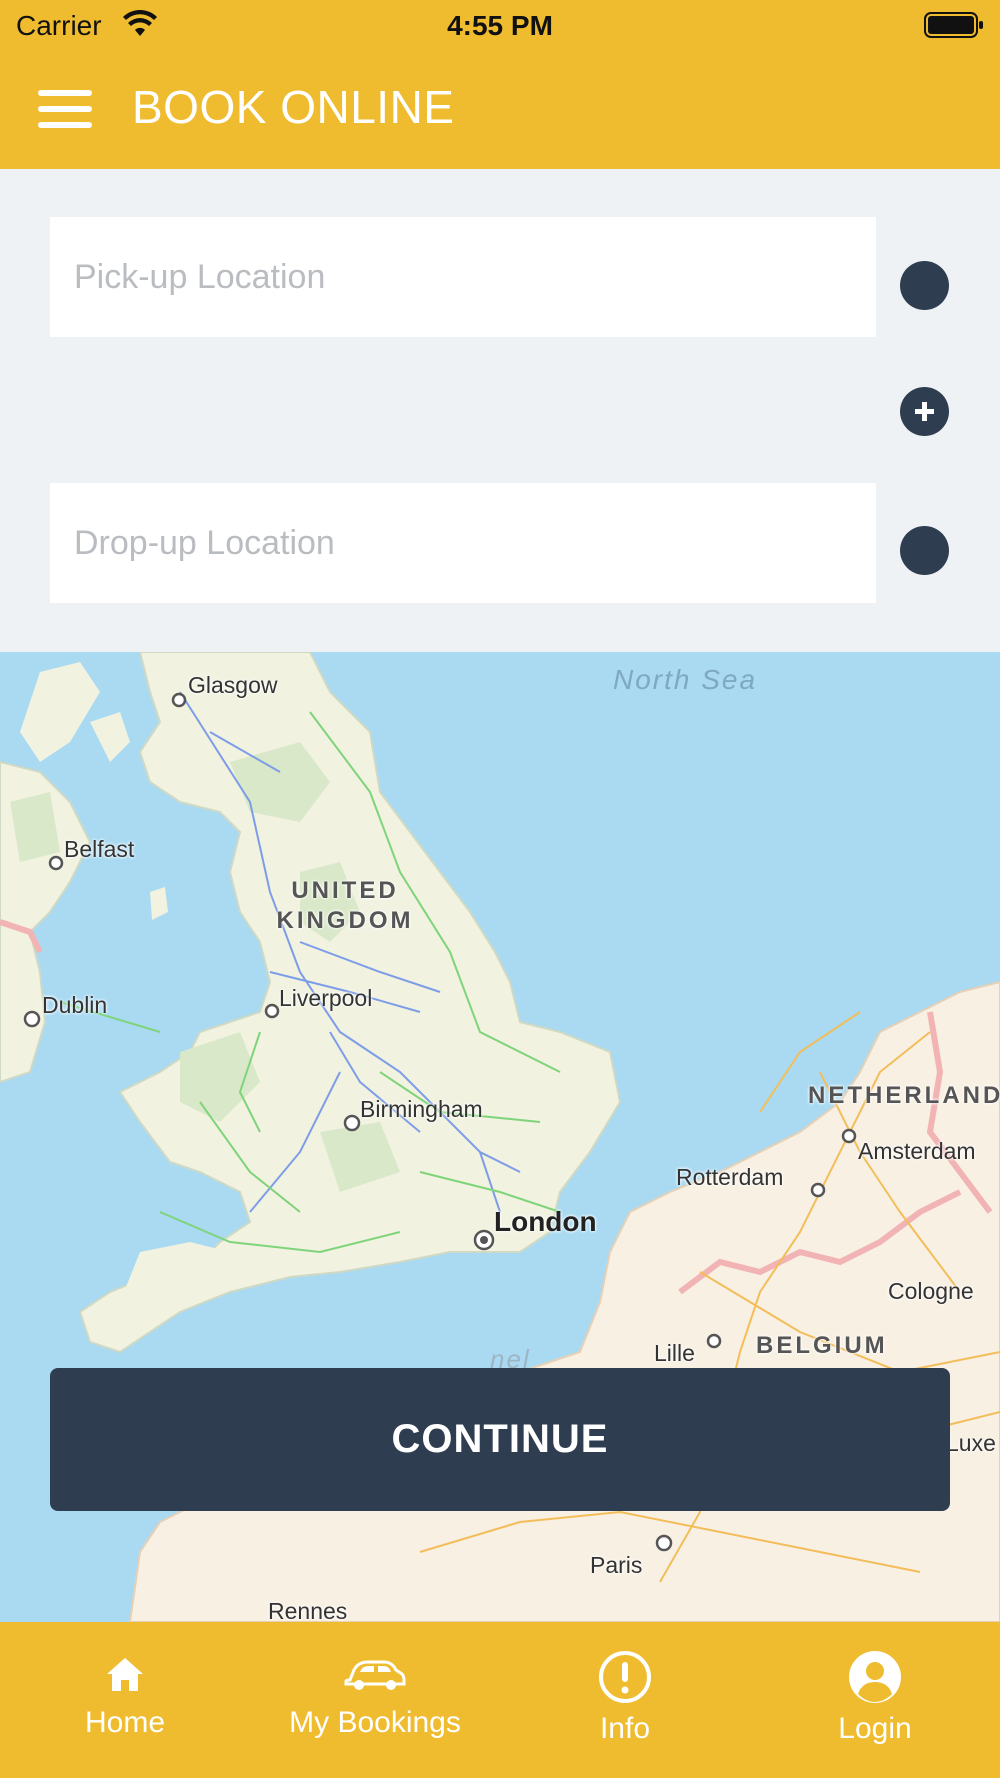  Describe the element at coordinates (308, 1610) in the screenshot. I see `map-label-rennes: Rennes` at that location.